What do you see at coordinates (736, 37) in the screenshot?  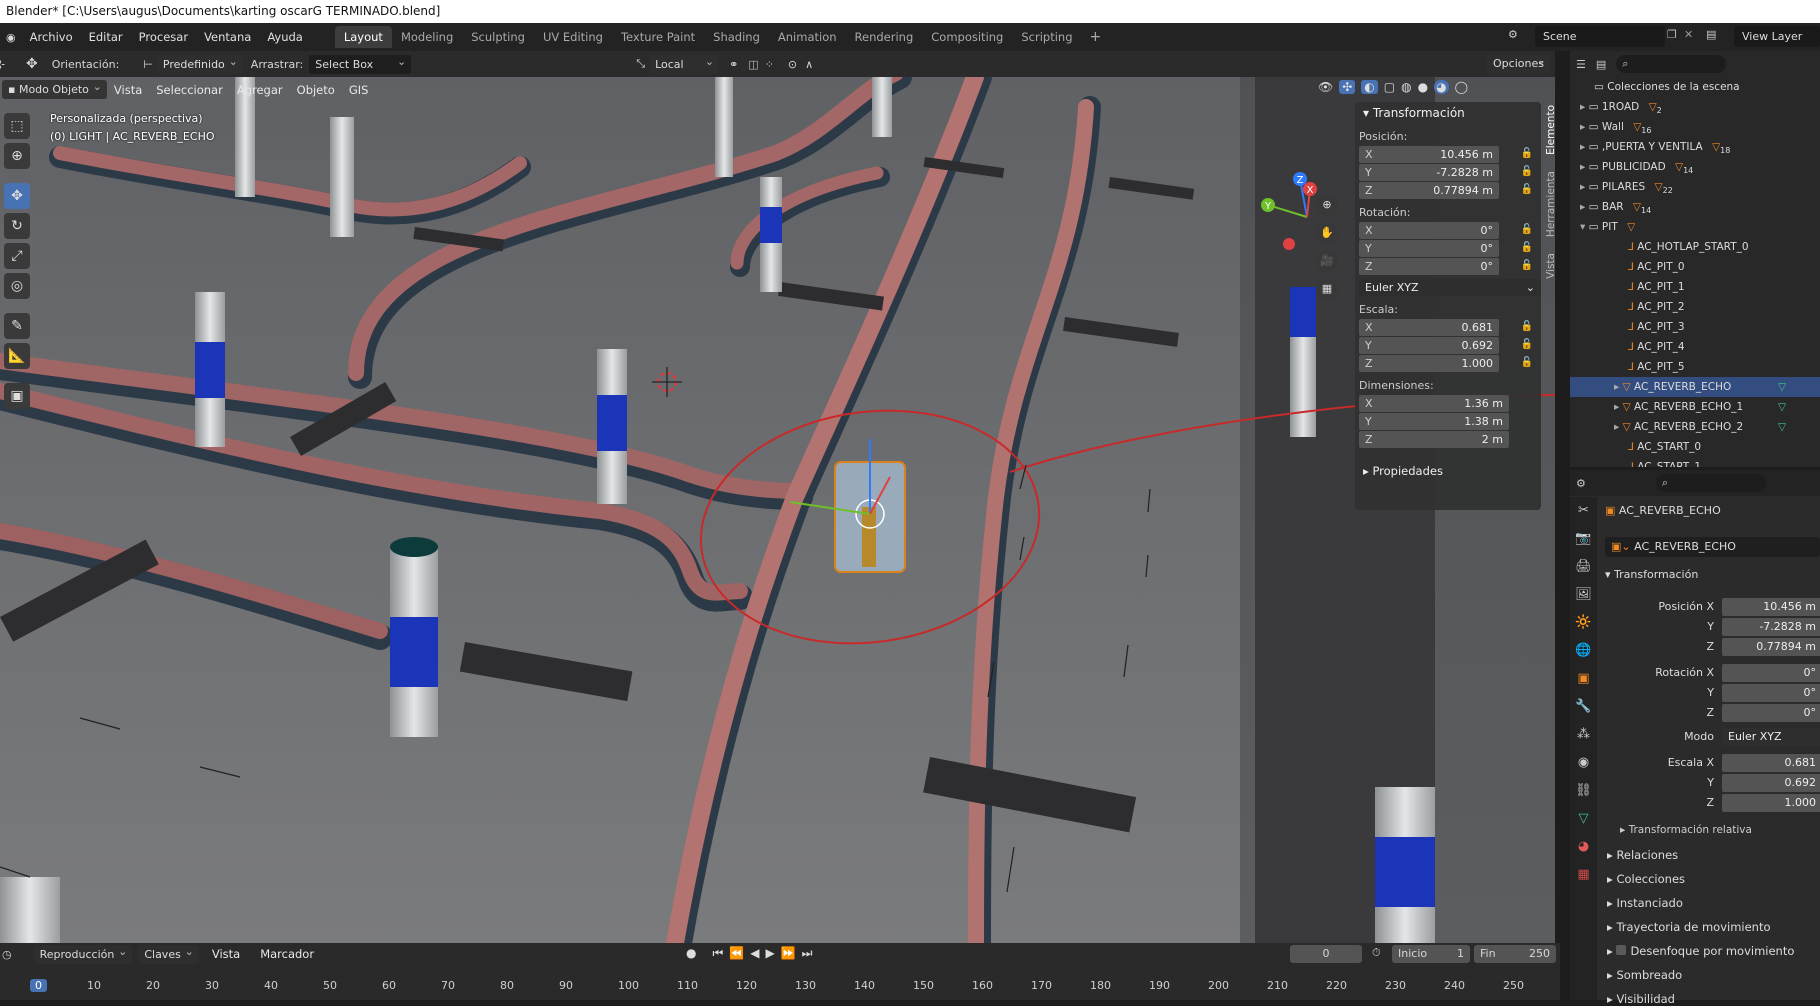 I see `tab-shading: Shading` at bounding box center [736, 37].